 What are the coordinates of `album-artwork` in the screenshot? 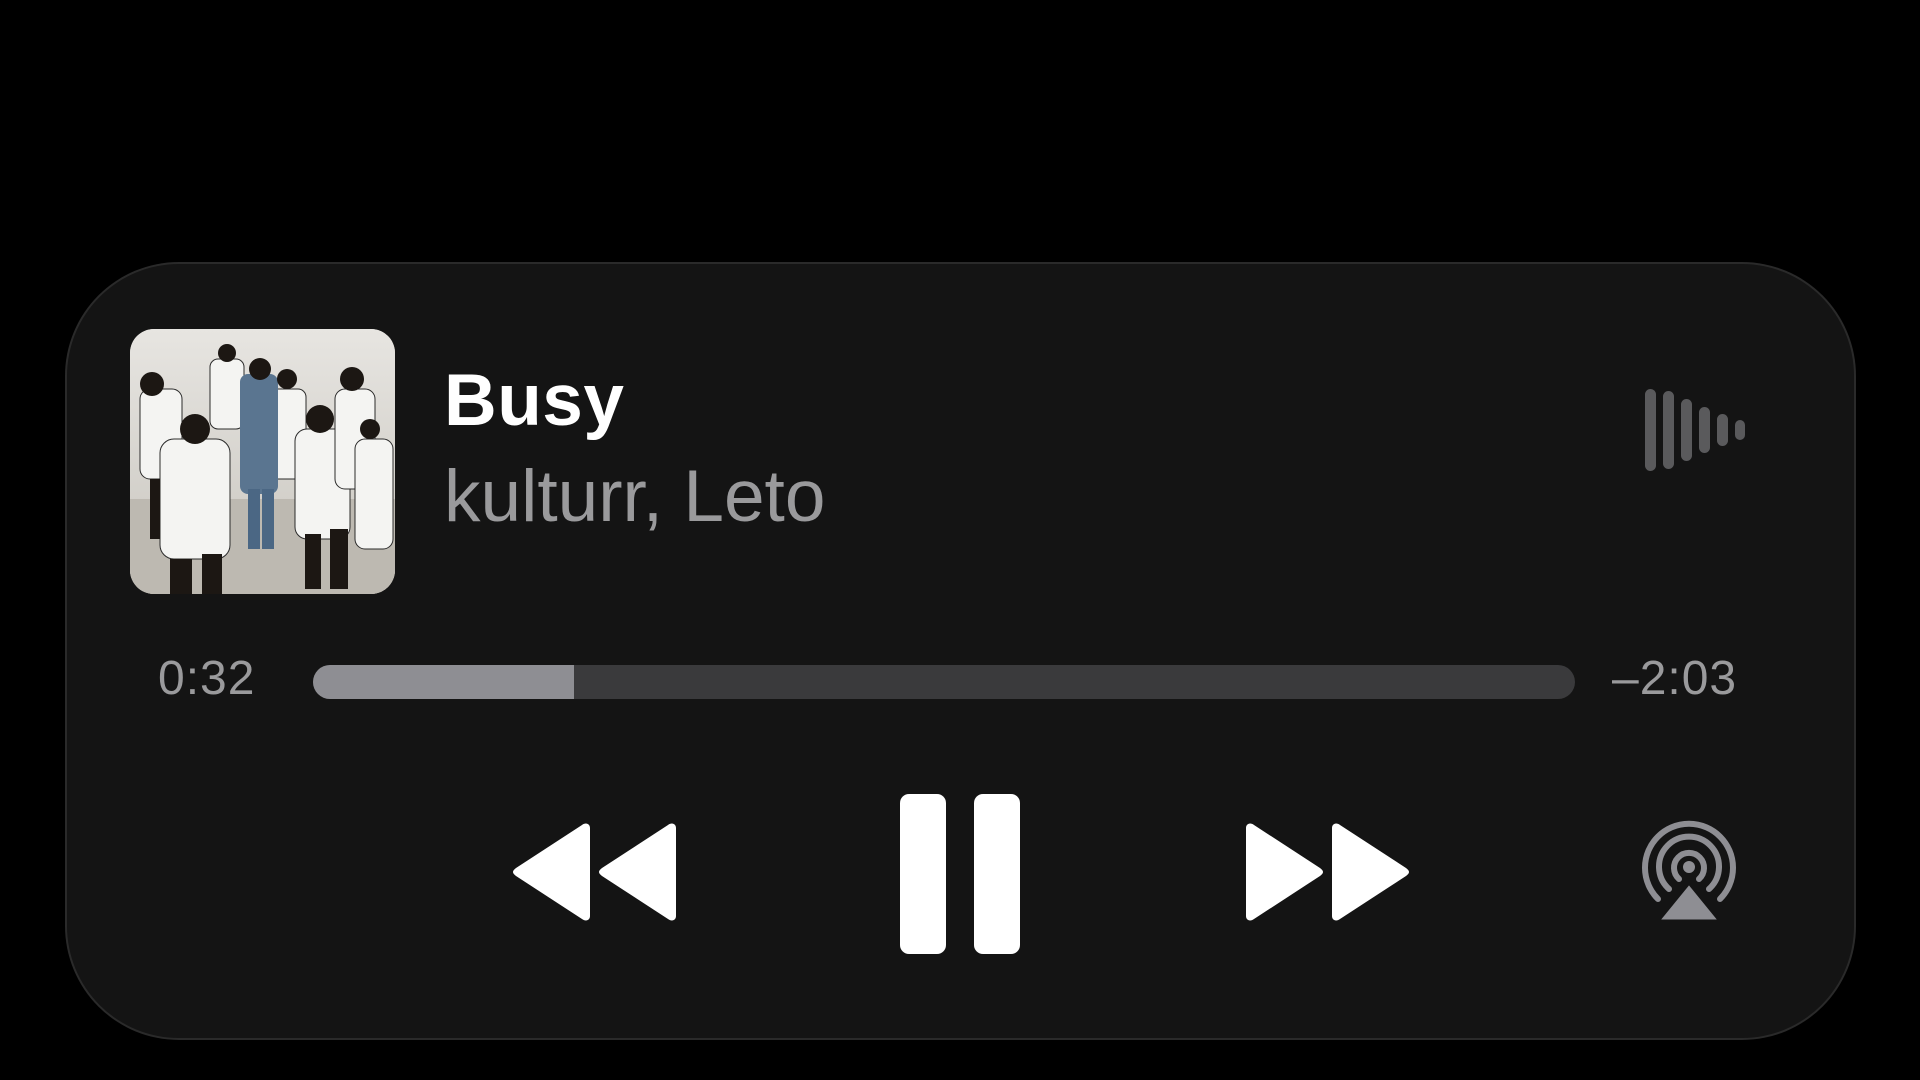 It's located at (262, 461).